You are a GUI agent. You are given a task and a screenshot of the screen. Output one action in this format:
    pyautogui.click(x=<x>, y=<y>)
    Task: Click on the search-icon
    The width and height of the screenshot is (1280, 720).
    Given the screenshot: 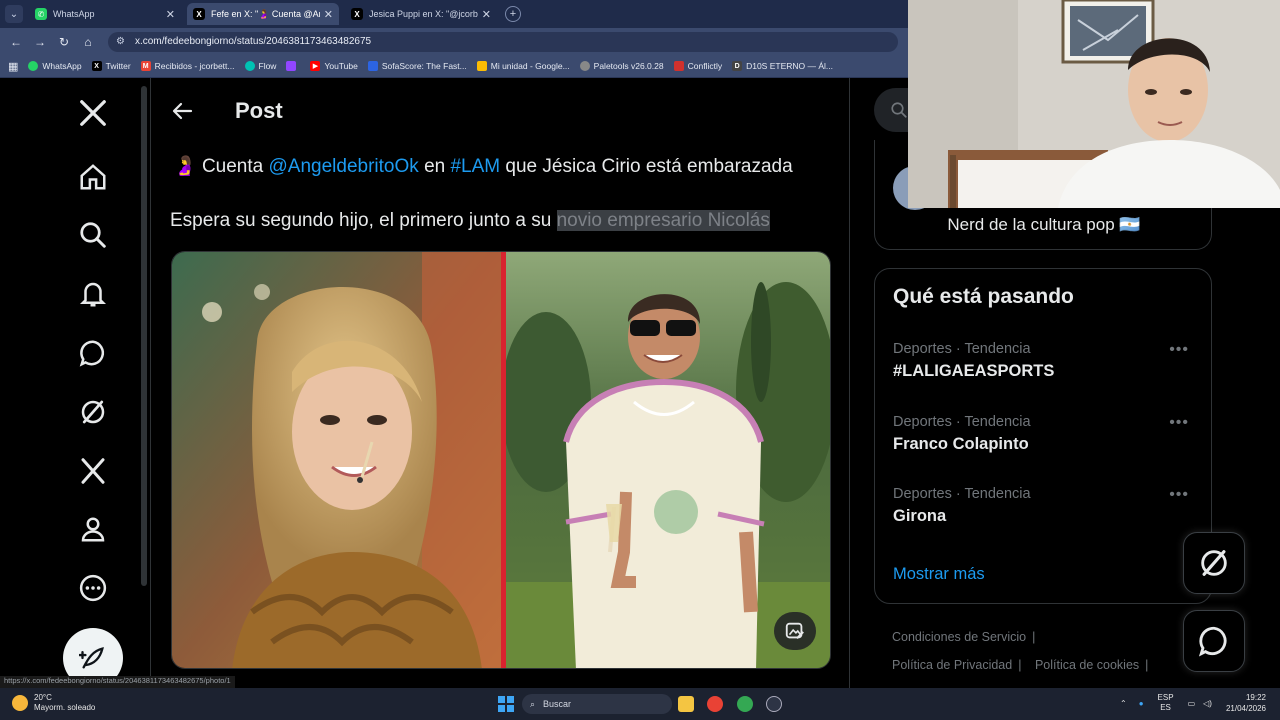 What is the action you would take?
    pyautogui.click(x=93, y=235)
    